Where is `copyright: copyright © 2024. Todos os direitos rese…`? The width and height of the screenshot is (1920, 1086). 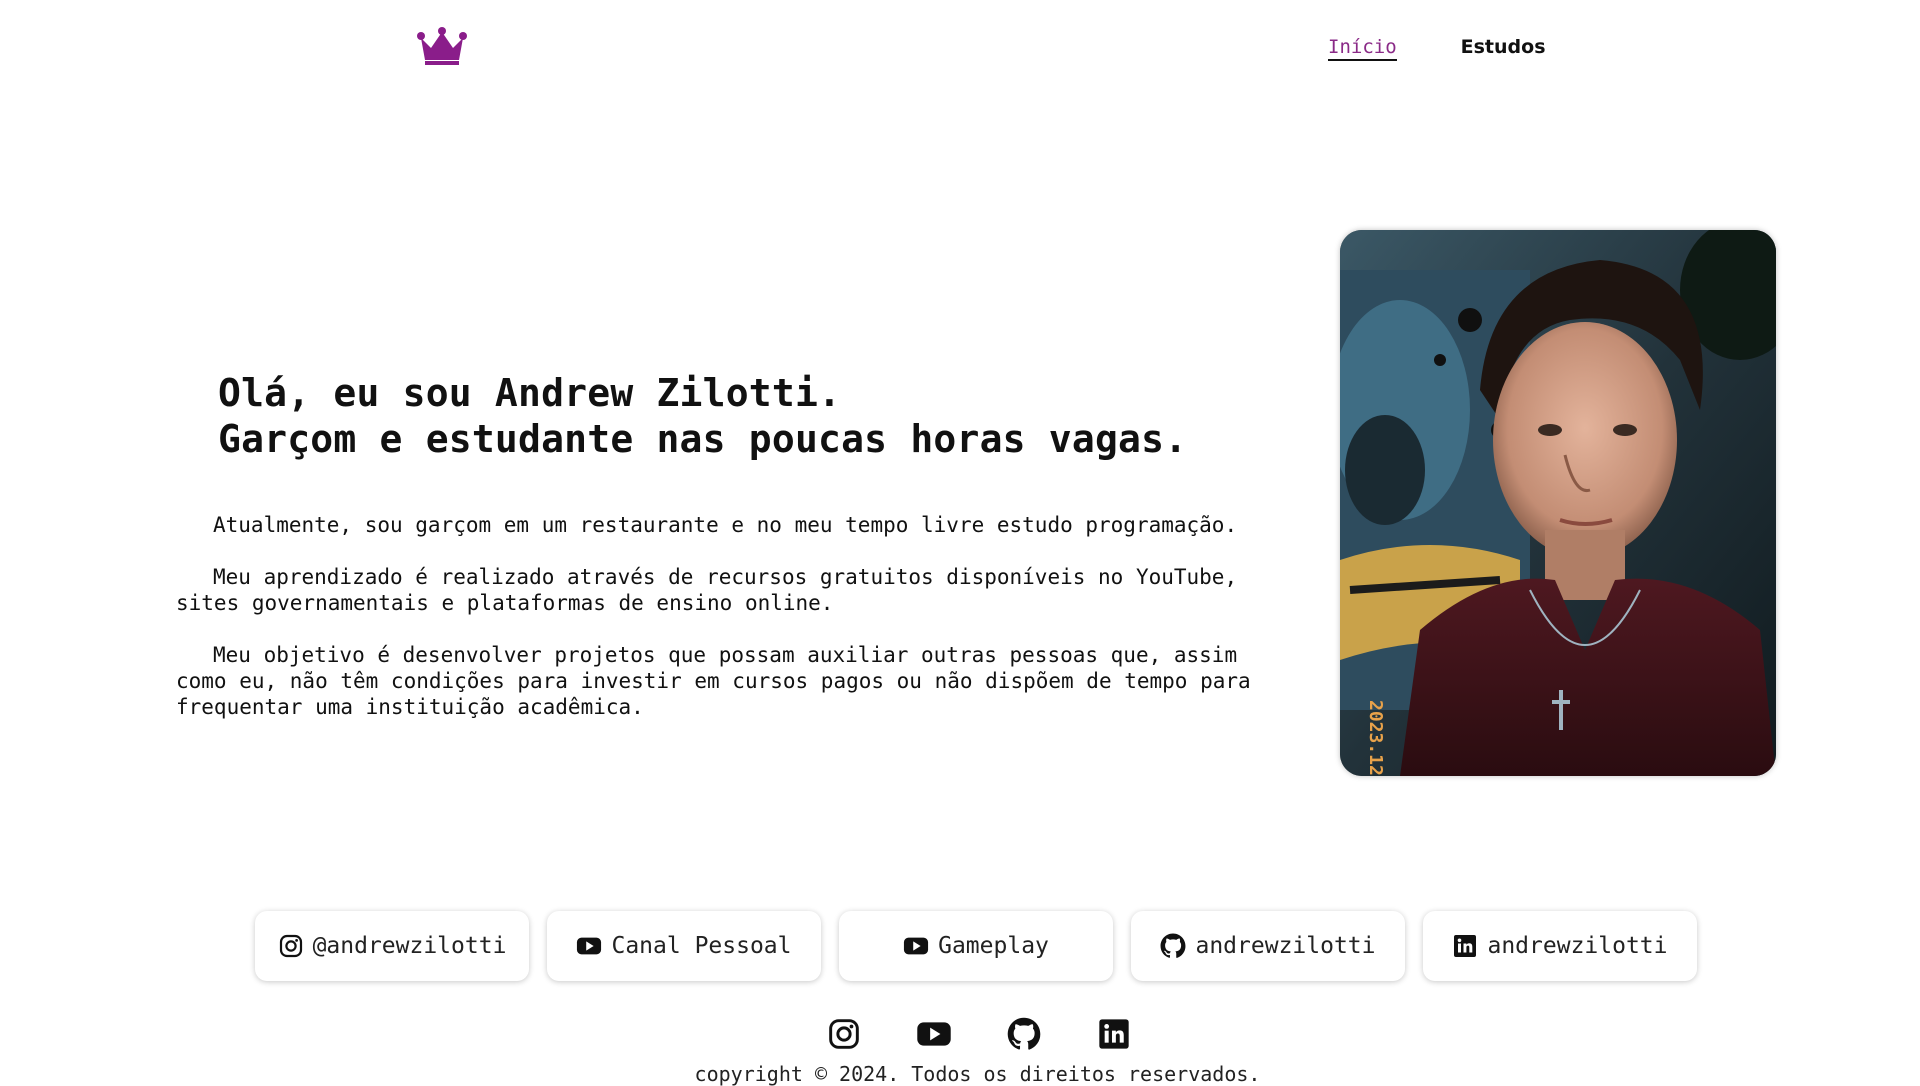
copyright: copyright © 2024. Todos os direitos rese… is located at coordinates (977, 1074).